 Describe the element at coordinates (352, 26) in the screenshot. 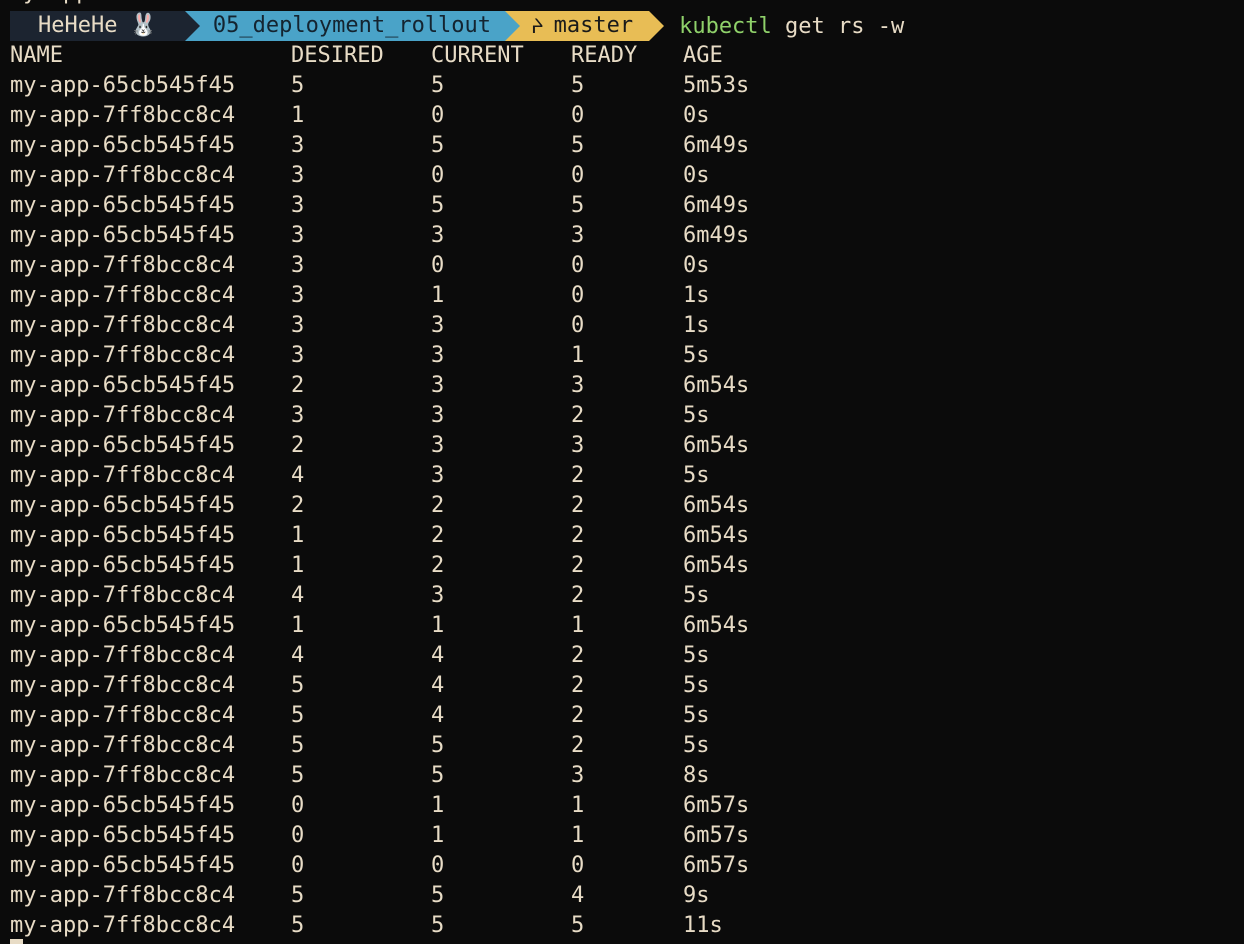

I see `prompt-directory-segment: 05_deployment_rollout` at that location.